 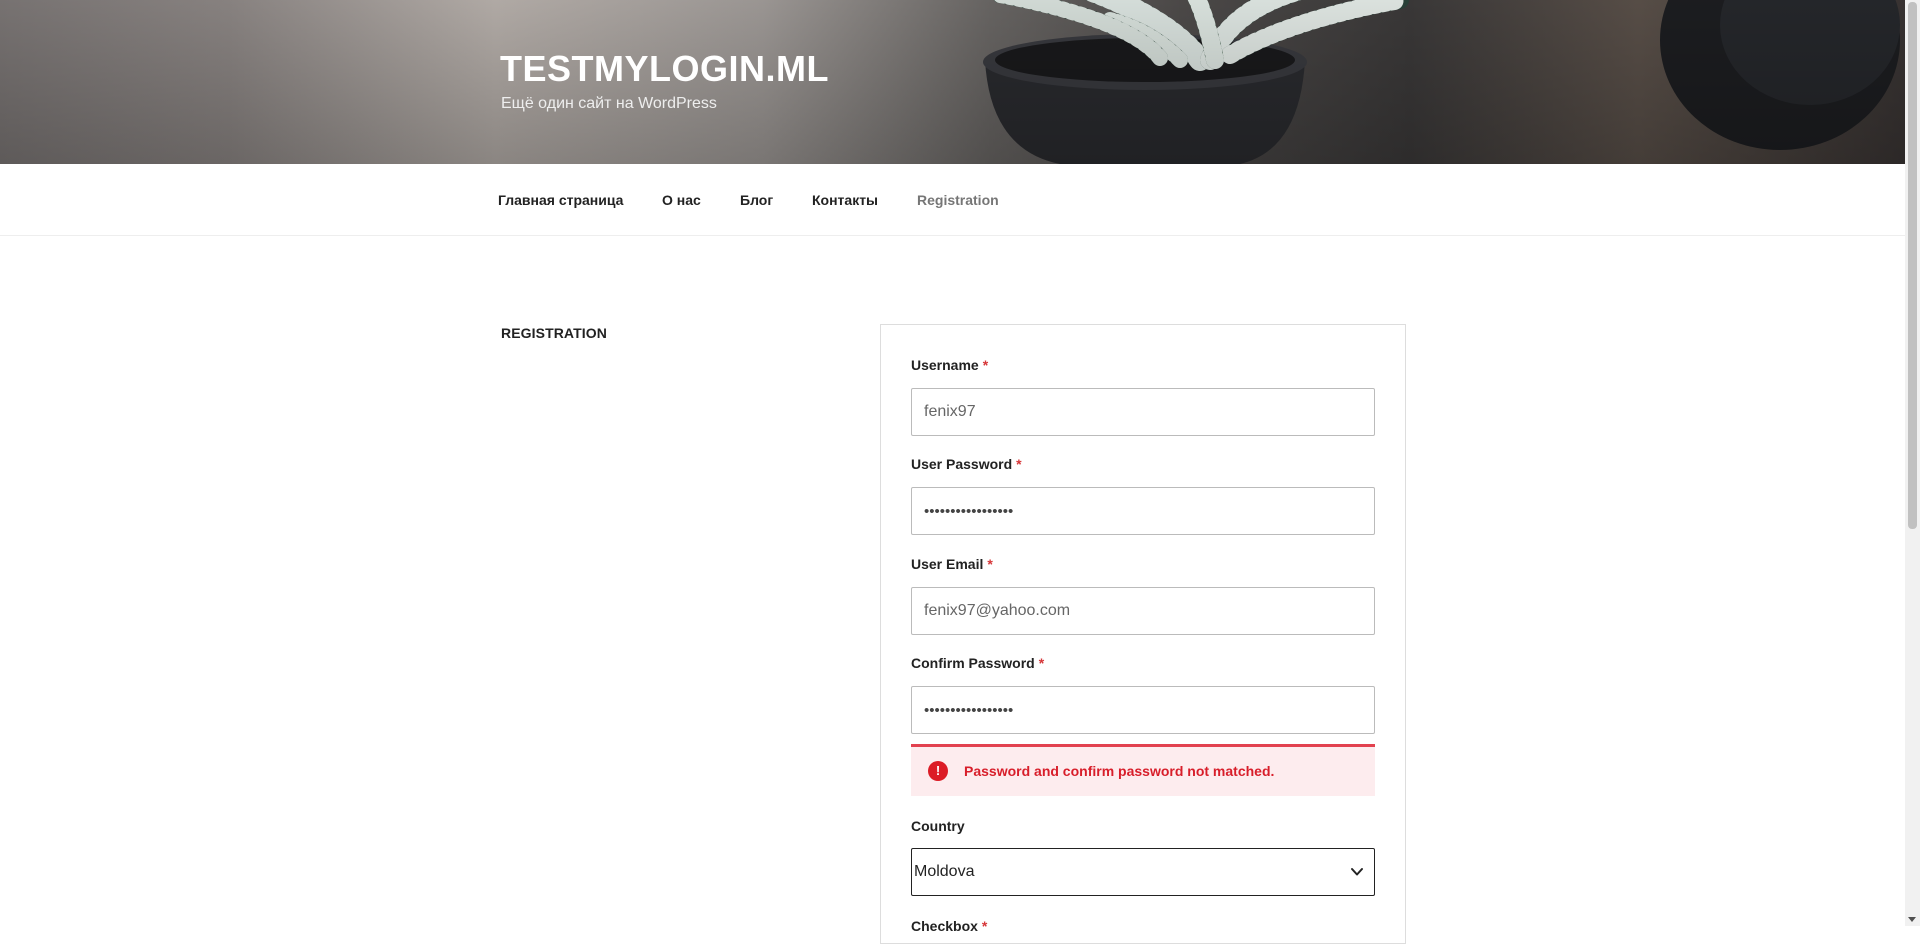 What do you see at coordinates (554, 333) in the screenshot?
I see `page-title: REGISTRATION` at bounding box center [554, 333].